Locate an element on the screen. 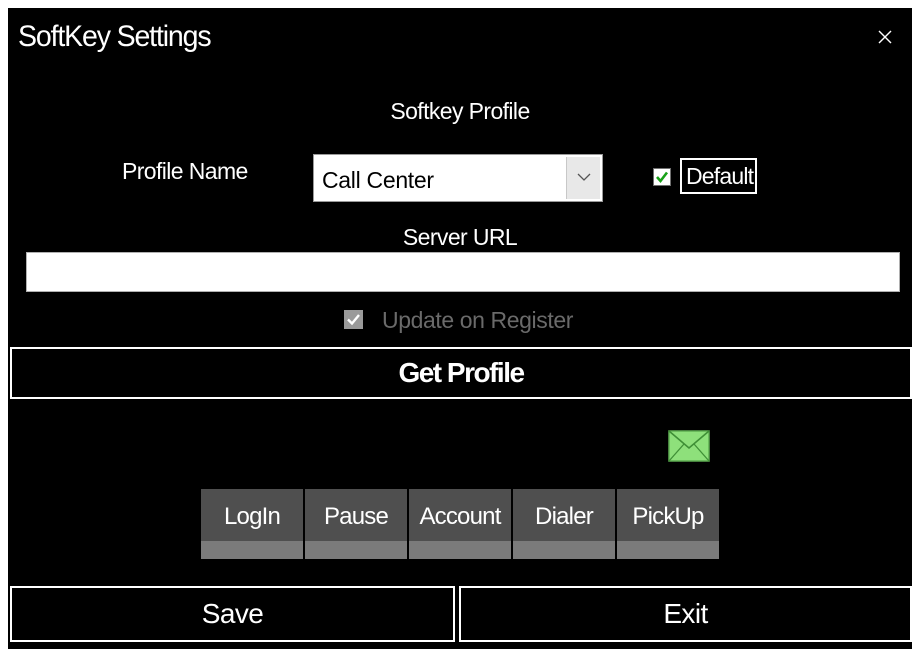 Image resolution: width=912 pixels, height=649 pixels. profile-name-selected-value: Call Center is located at coordinates (378, 180).